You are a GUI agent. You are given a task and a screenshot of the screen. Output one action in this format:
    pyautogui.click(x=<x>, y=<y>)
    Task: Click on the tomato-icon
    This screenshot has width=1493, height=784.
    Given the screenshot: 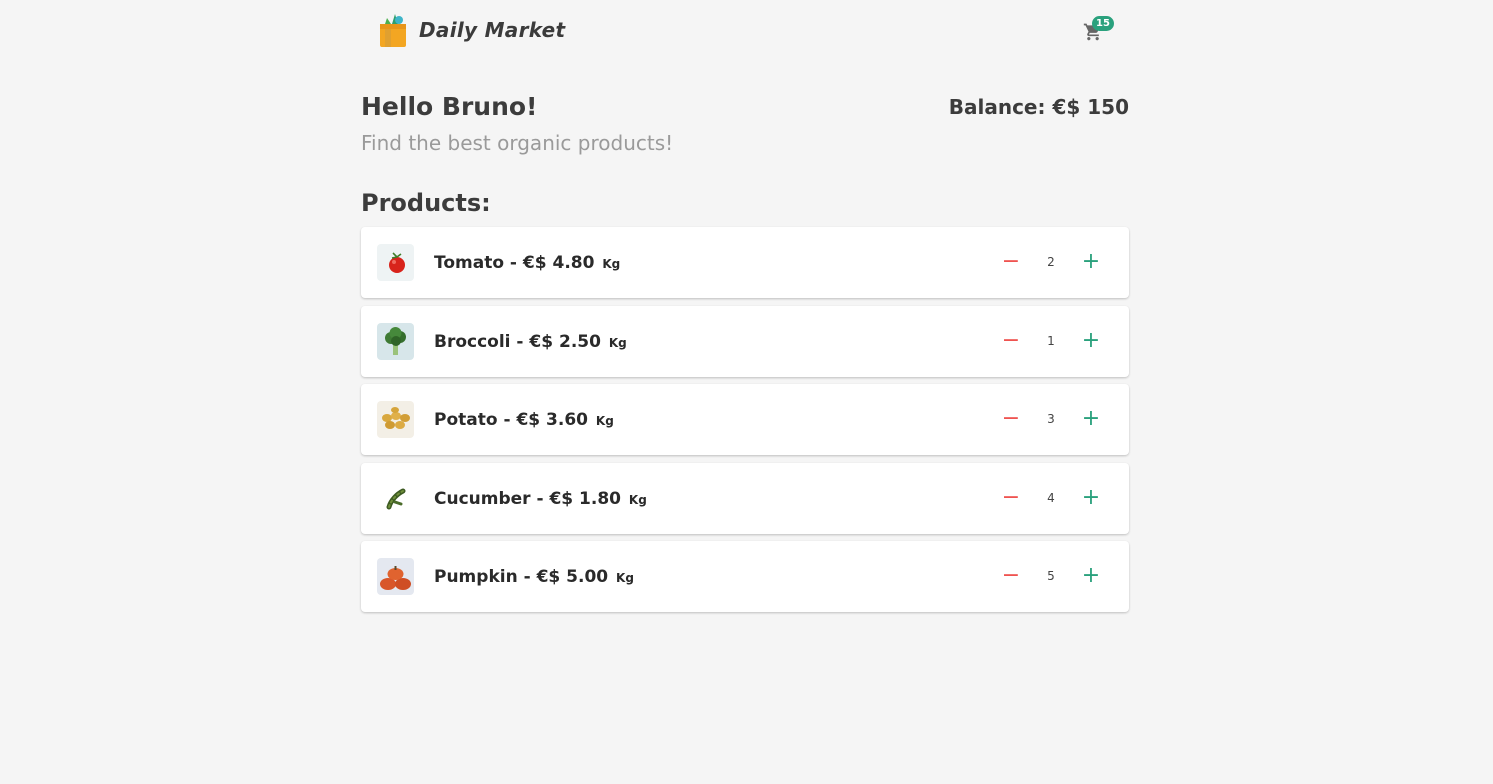 What is the action you would take?
    pyautogui.click(x=395, y=262)
    